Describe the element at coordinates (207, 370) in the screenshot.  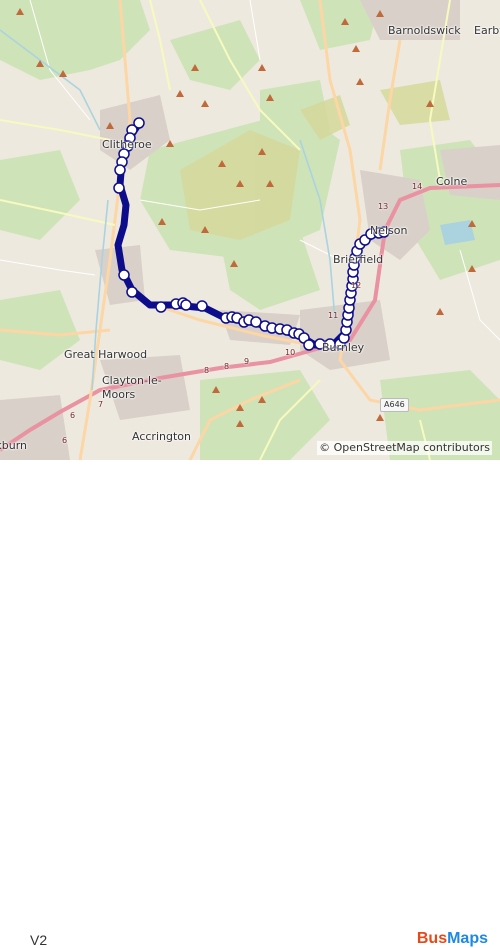
I see `motorway-junction-8a: 8` at that location.